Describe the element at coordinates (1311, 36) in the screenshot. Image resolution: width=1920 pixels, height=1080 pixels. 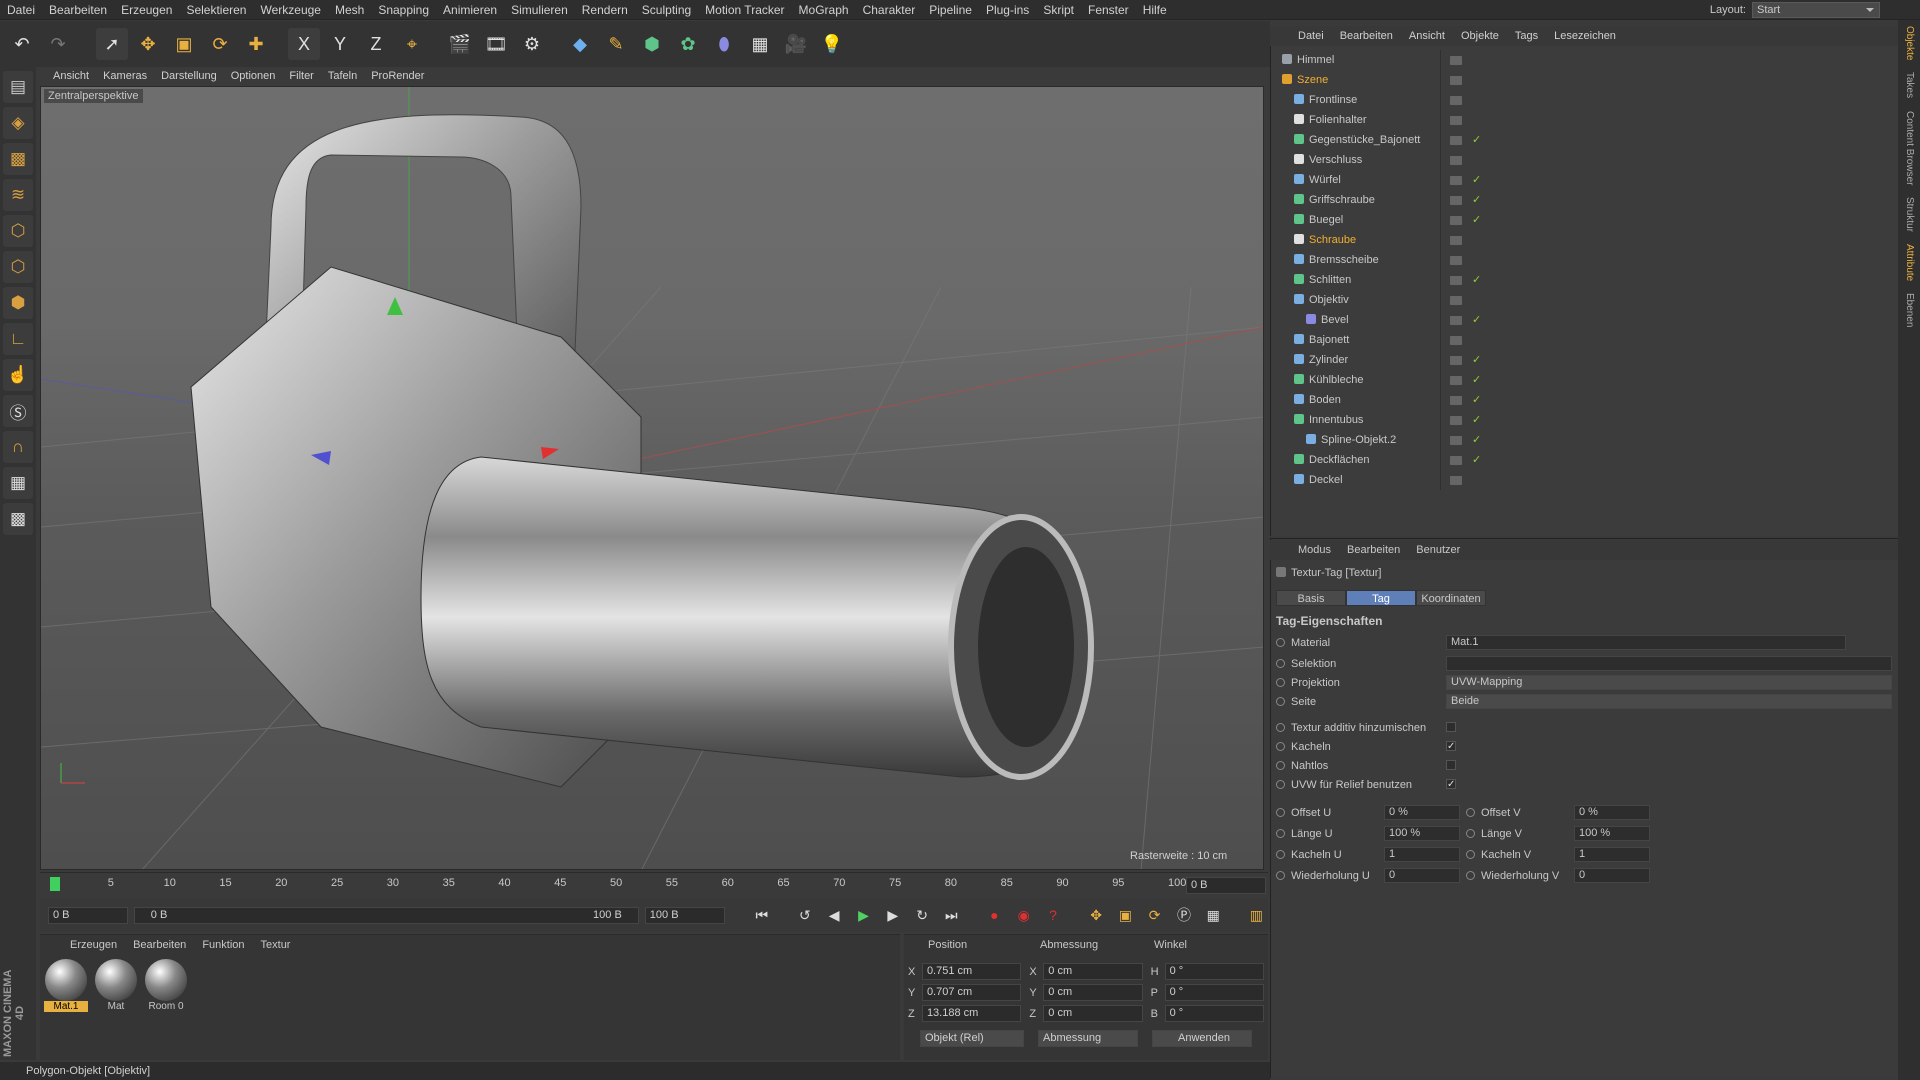
I see `object-menu-item: Datei` at that location.